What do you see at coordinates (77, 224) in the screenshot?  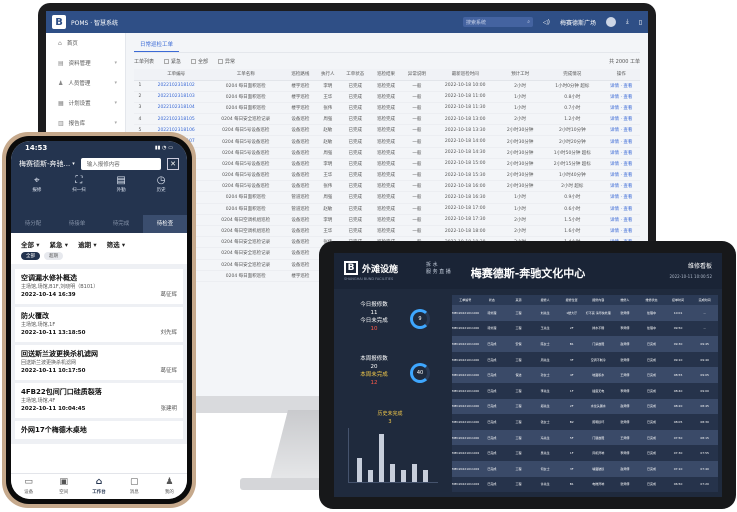 I see `tab-to-accept: 待接单` at bounding box center [77, 224].